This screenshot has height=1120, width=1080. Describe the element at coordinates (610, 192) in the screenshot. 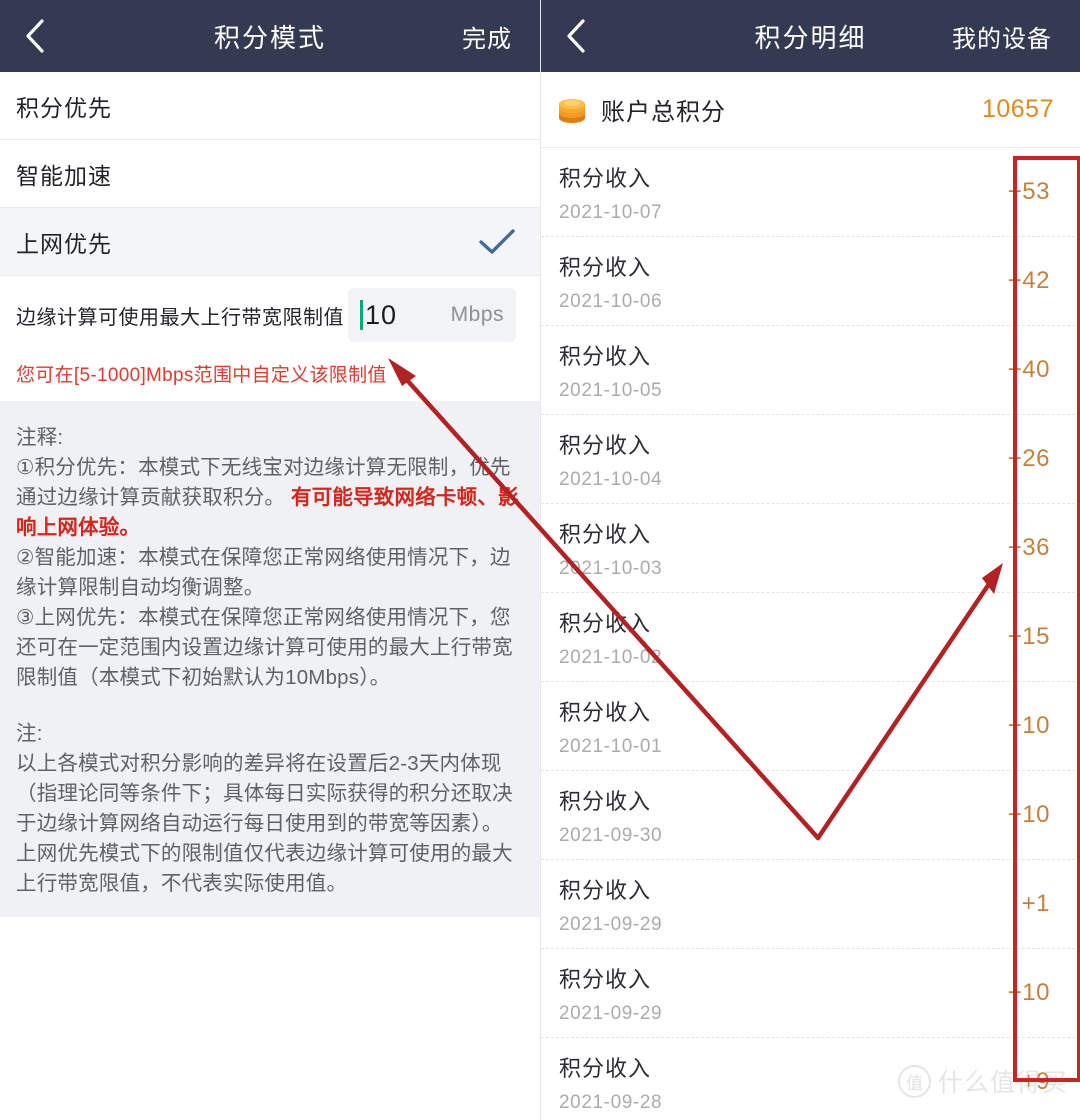

I see `record-texts: 积分收入 2021-10-07` at that location.